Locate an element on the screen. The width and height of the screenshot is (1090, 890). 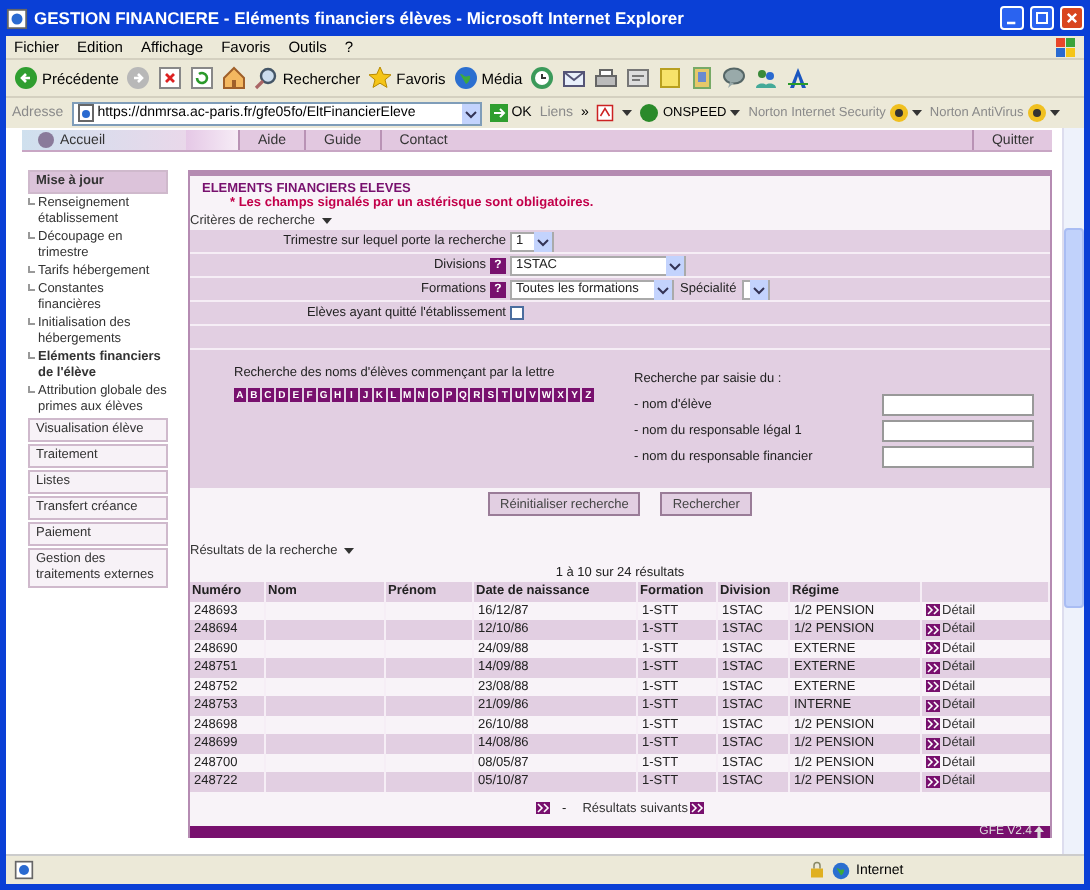
scroll-bar is located at coordinates (1073, 491).